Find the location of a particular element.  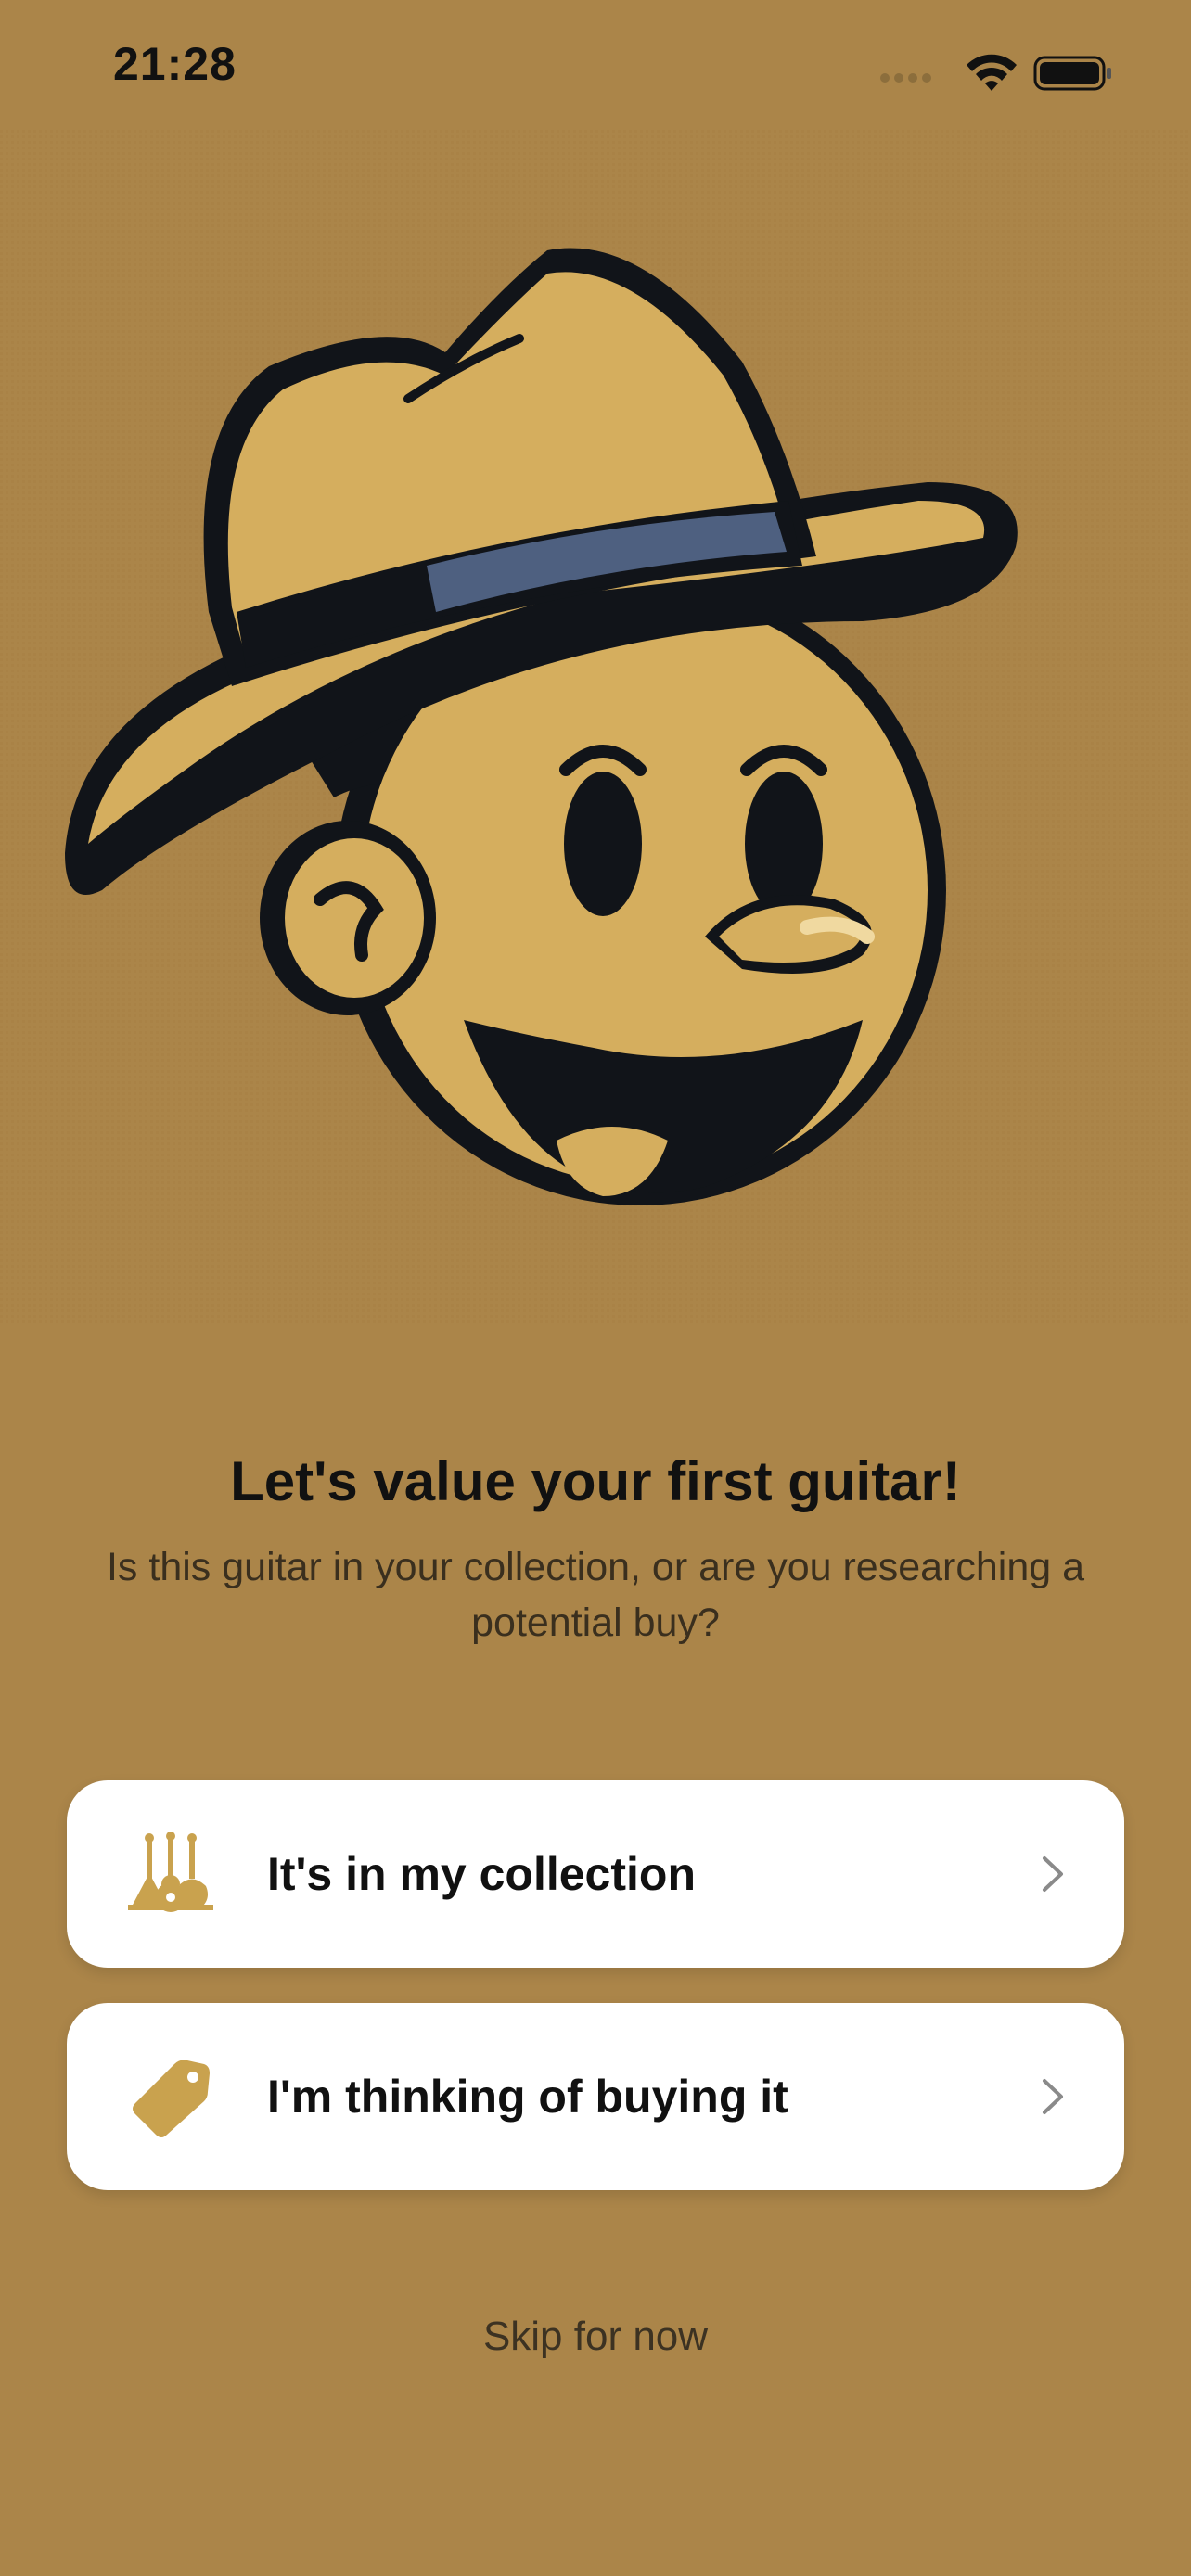

battery-icon is located at coordinates (1072, 74).